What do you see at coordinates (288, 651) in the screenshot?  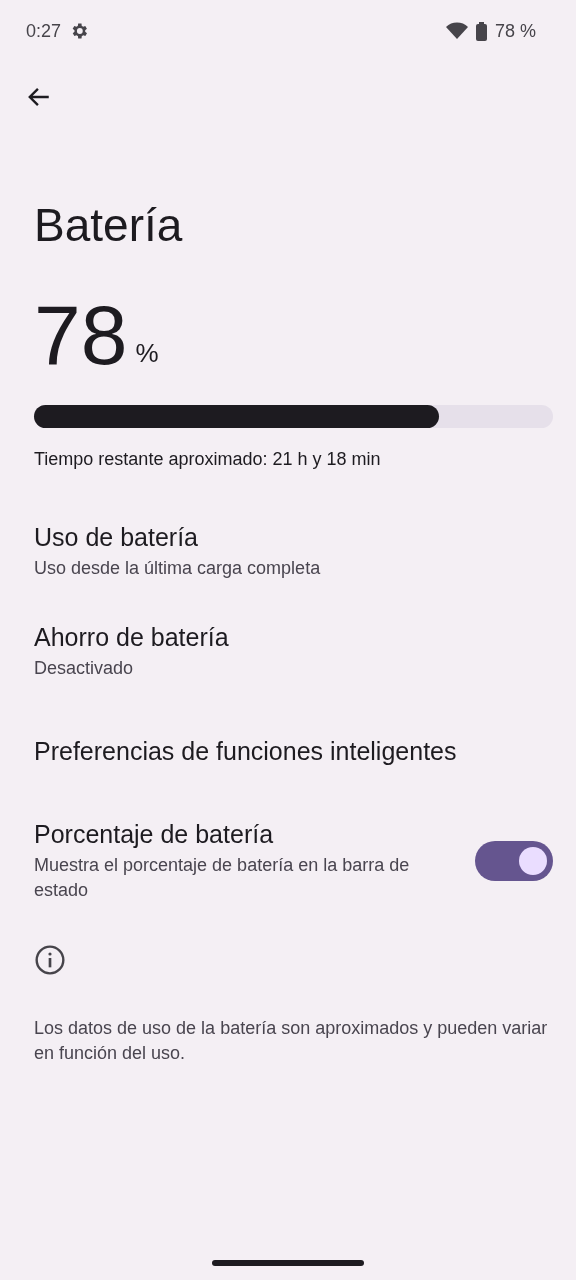 I see `setting-item: Ahorro de batería Desactivado` at bounding box center [288, 651].